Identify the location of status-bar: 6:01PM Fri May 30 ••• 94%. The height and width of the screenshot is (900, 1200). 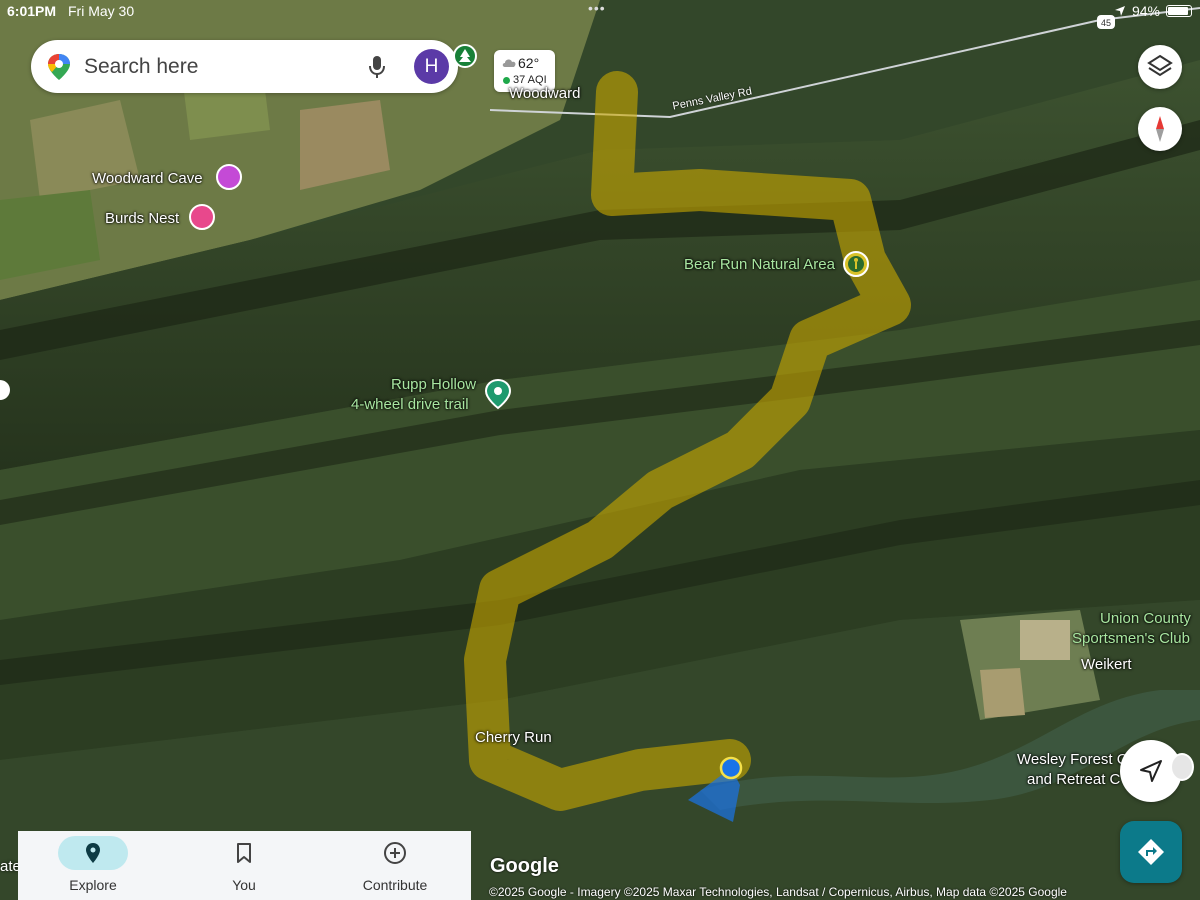
(600, 11).